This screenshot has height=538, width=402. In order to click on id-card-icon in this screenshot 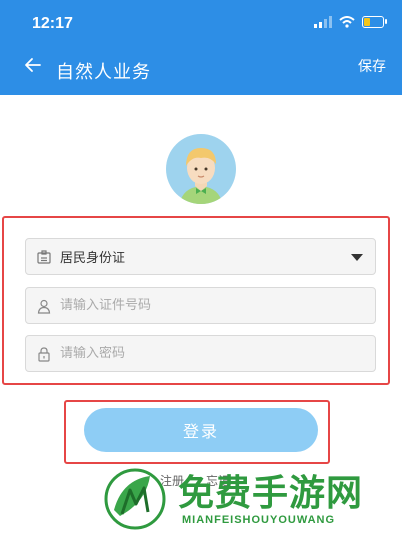, I will do `click(44, 256)`.